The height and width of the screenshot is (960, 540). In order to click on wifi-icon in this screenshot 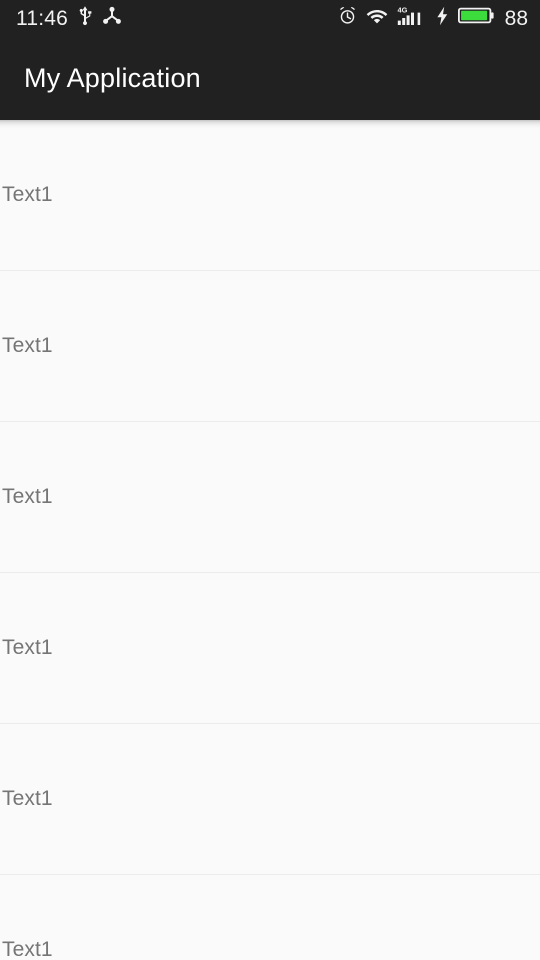, I will do `click(377, 18)`.